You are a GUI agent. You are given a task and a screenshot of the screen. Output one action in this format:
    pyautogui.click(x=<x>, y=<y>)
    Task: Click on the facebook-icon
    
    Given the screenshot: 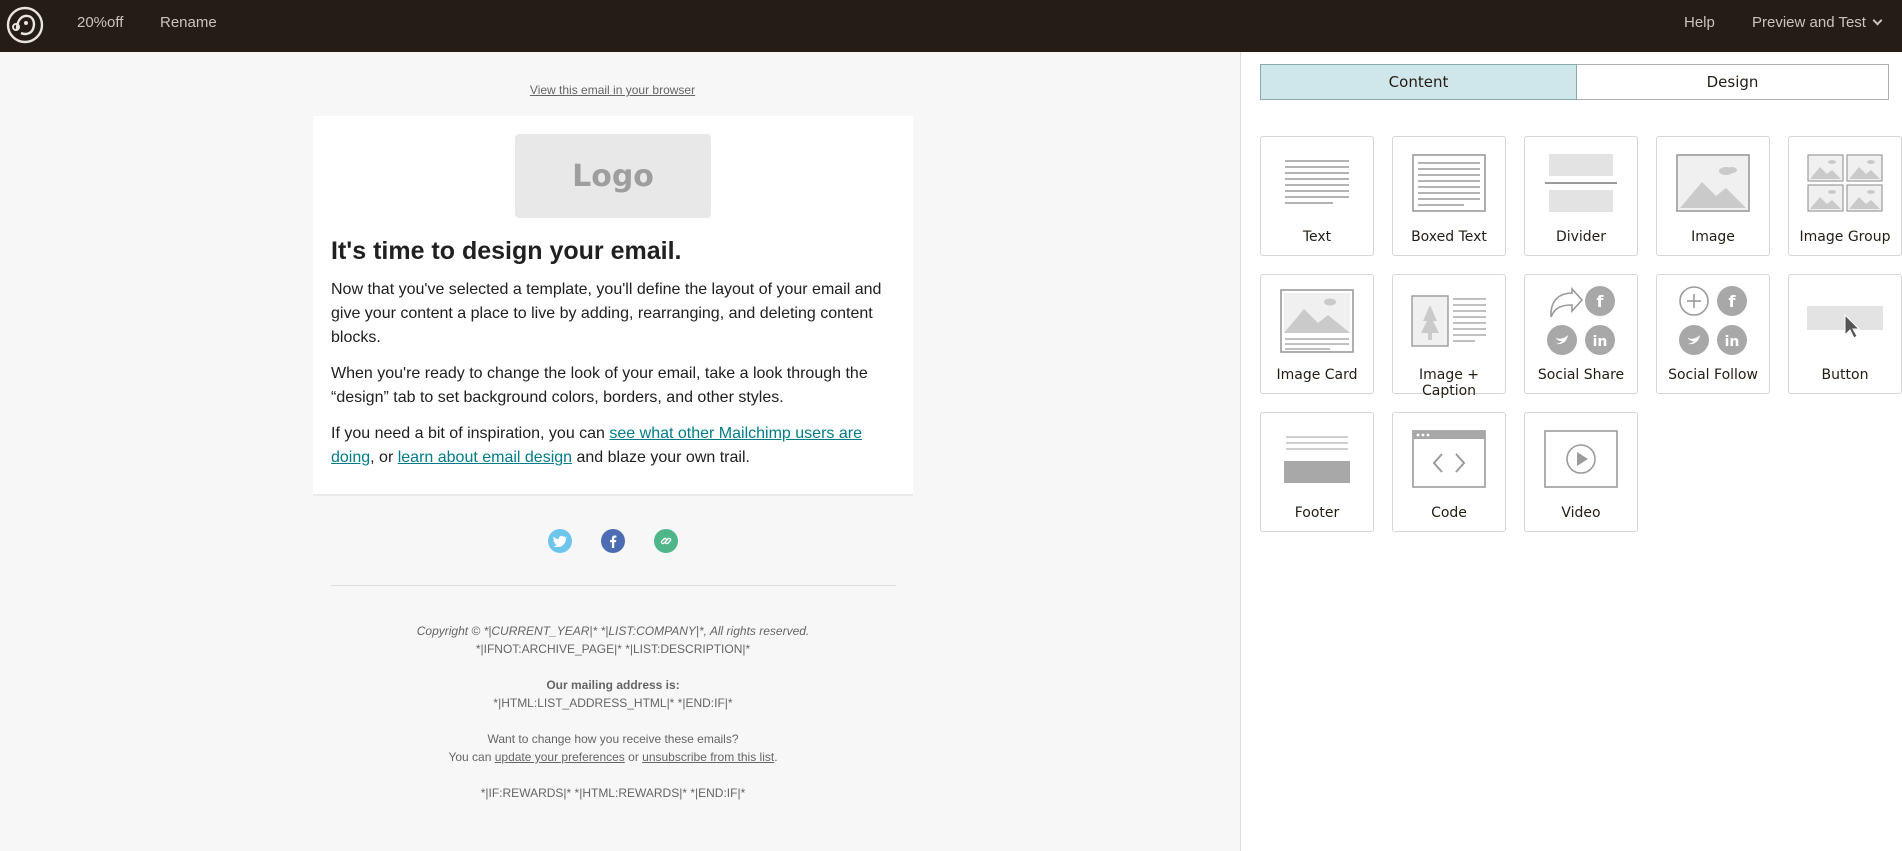 What is the action you would take?
    pyautogui.click(x=613, y=541)
    